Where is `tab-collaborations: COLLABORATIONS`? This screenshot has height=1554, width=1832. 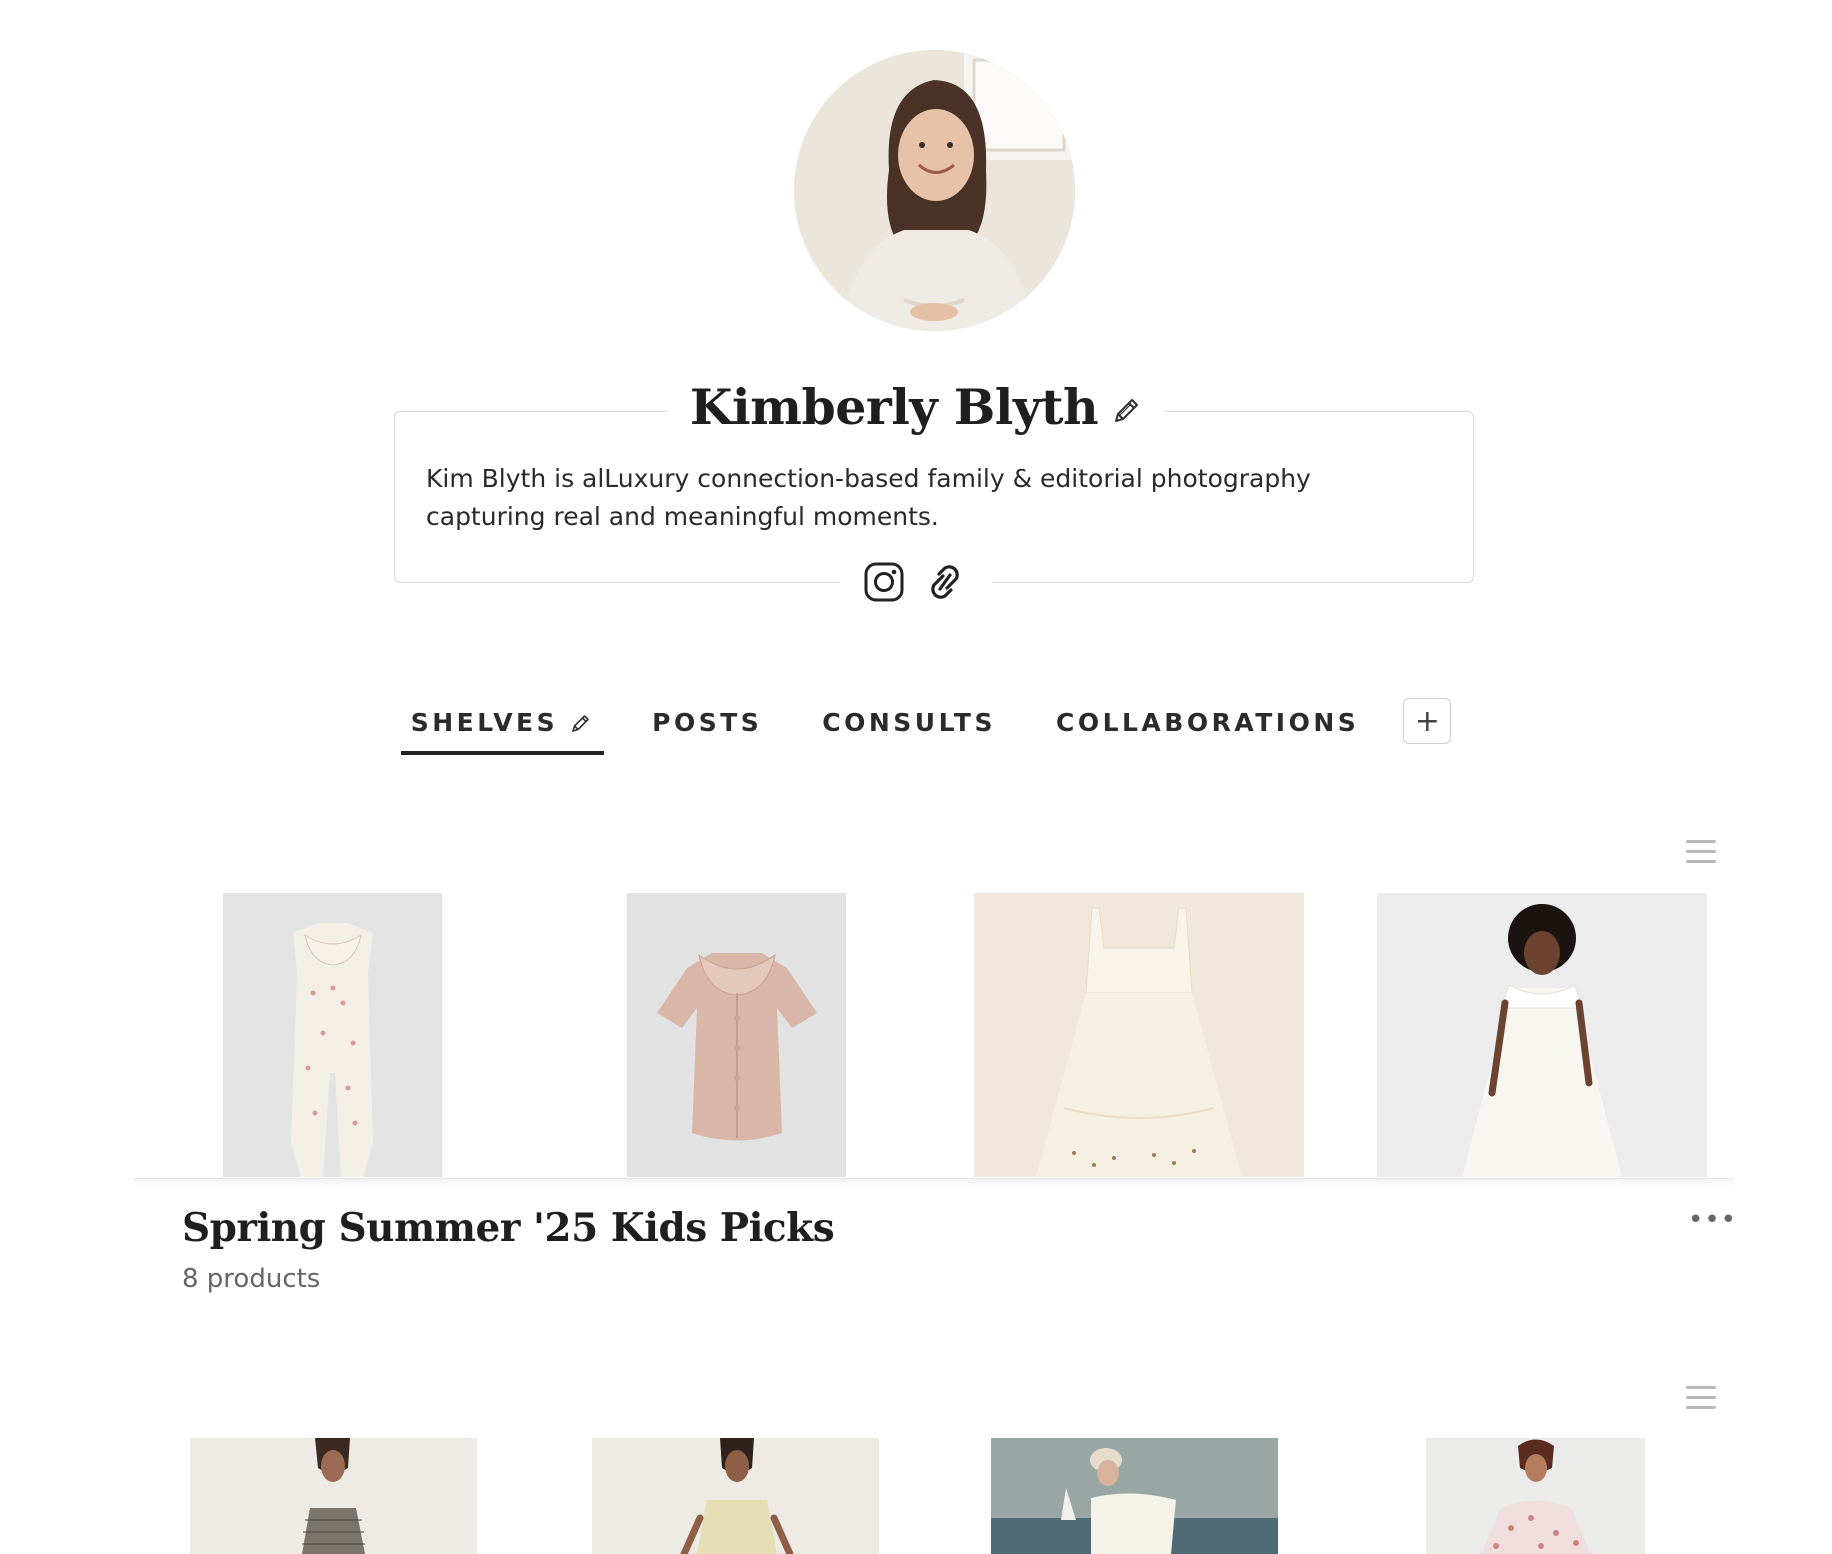 tab-collaborations: COLLABORATIONS is located at coordinates (1207, 728).